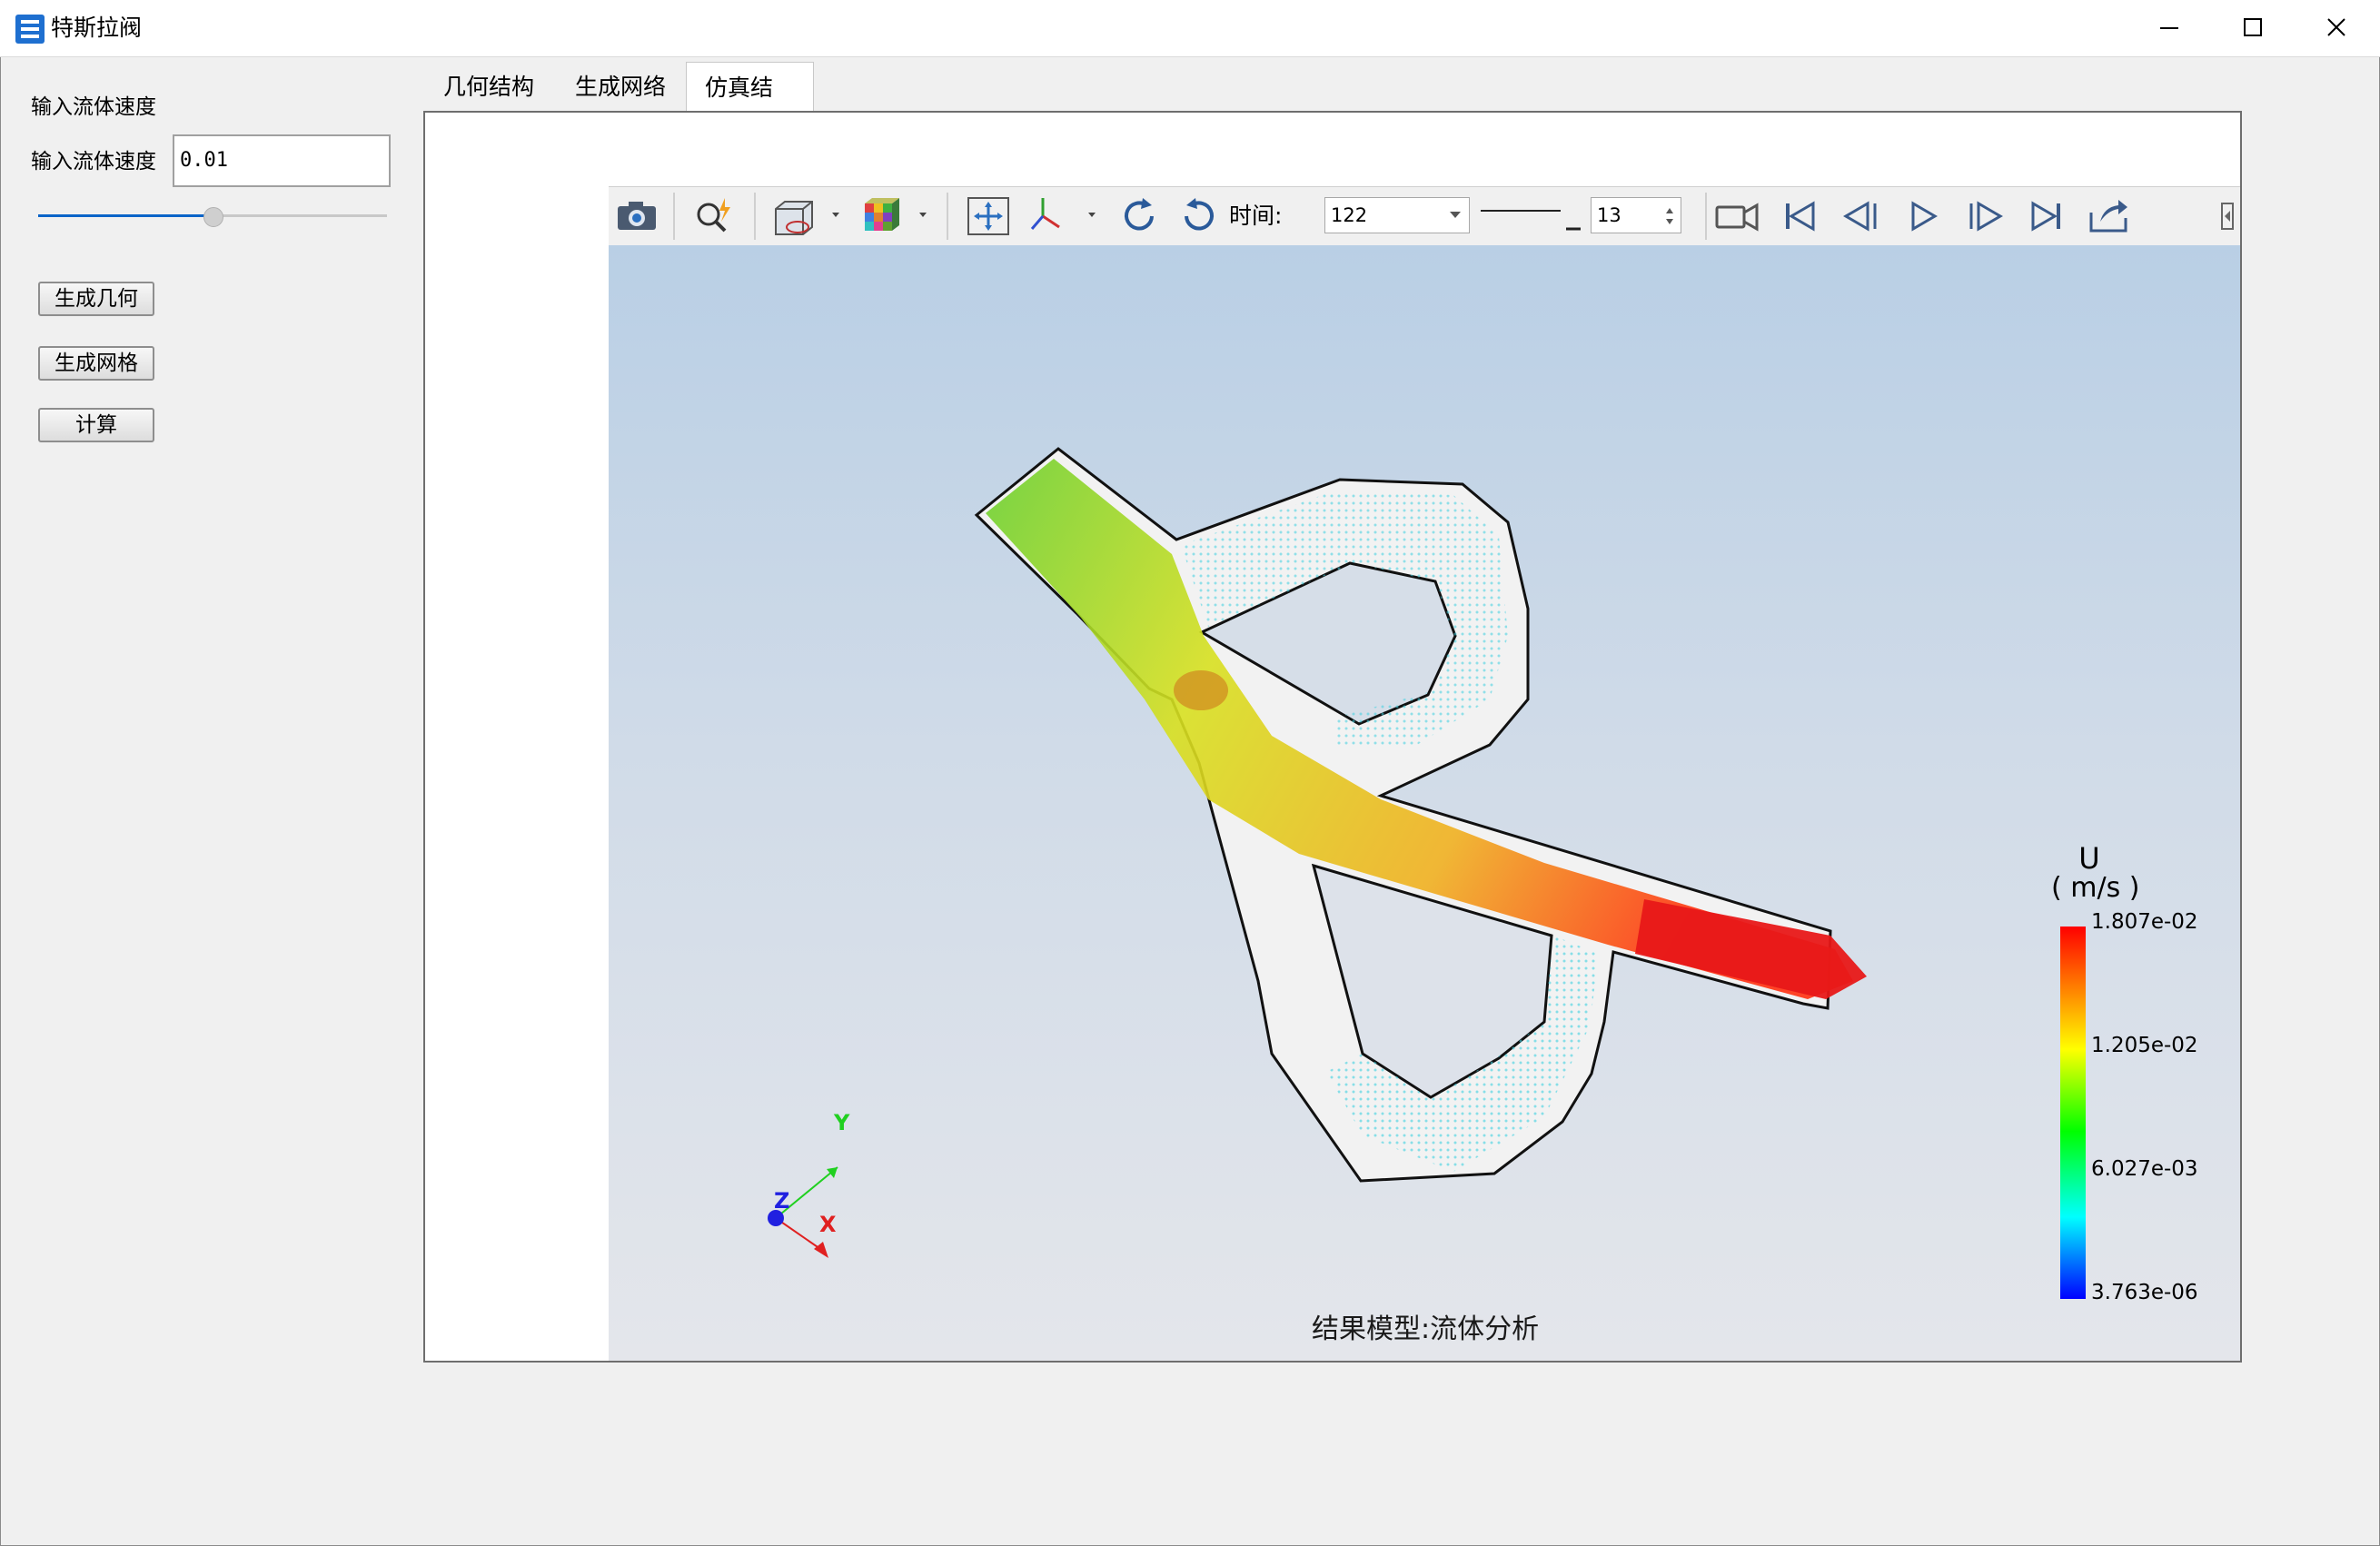 The width and height of the screenshot is (2380, 1546). I want to click on legend-tick-min: 3.763e-06, so click(2144, 1292).